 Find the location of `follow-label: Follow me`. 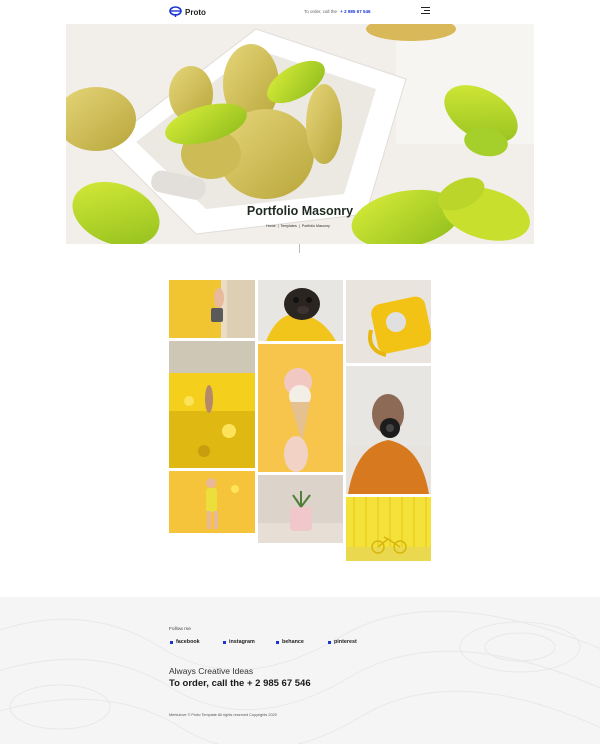

follow-label: Follow me is located at coordinates (180, 629).